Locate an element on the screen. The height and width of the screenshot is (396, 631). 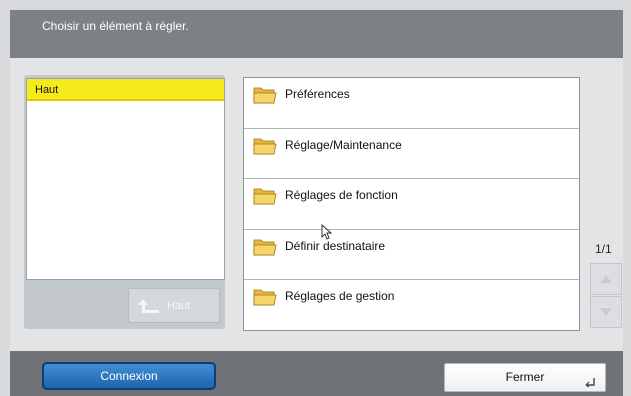
triangle-down-icon is located at coordinates (606, 312).